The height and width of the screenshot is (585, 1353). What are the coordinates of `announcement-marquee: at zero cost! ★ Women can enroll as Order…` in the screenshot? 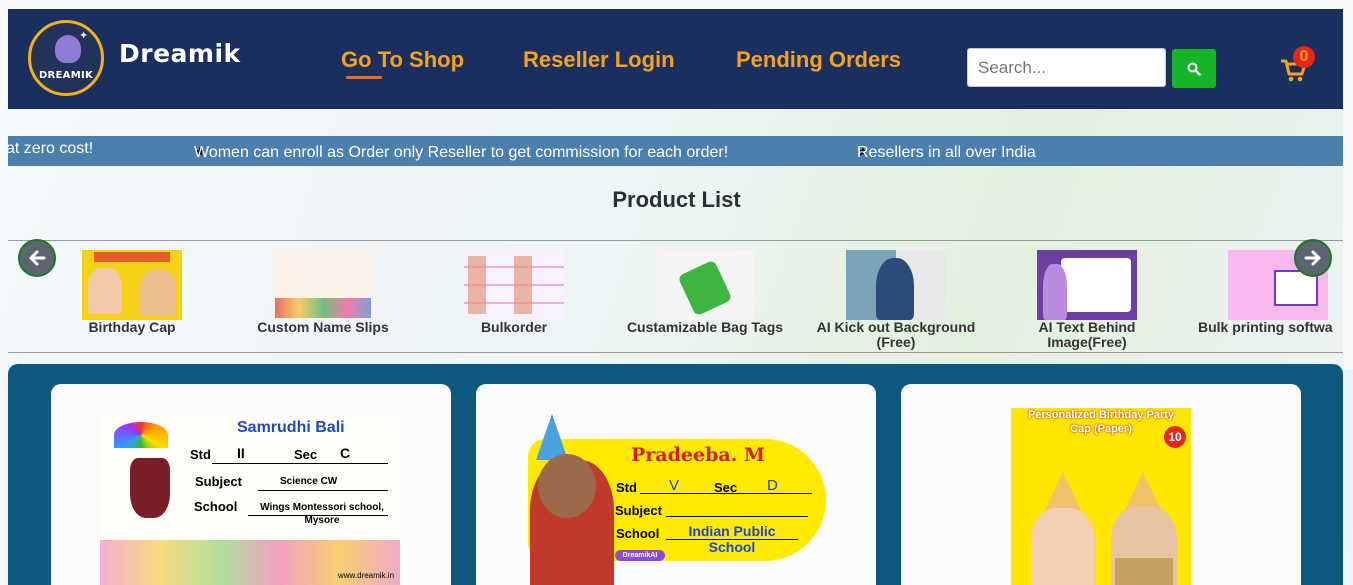 It's located at (675, 151).